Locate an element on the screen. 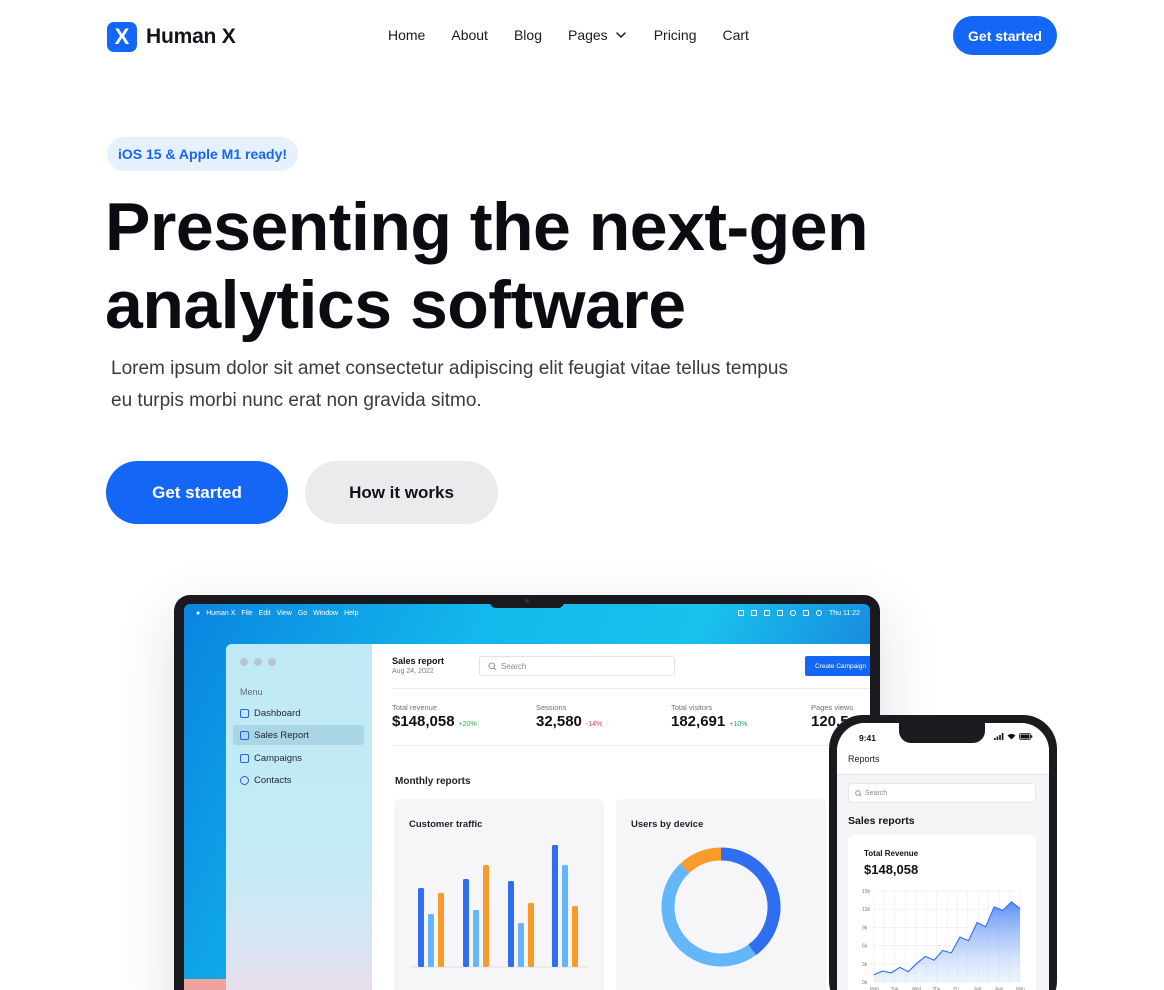  search-icon is located at coordinates (858, 793).